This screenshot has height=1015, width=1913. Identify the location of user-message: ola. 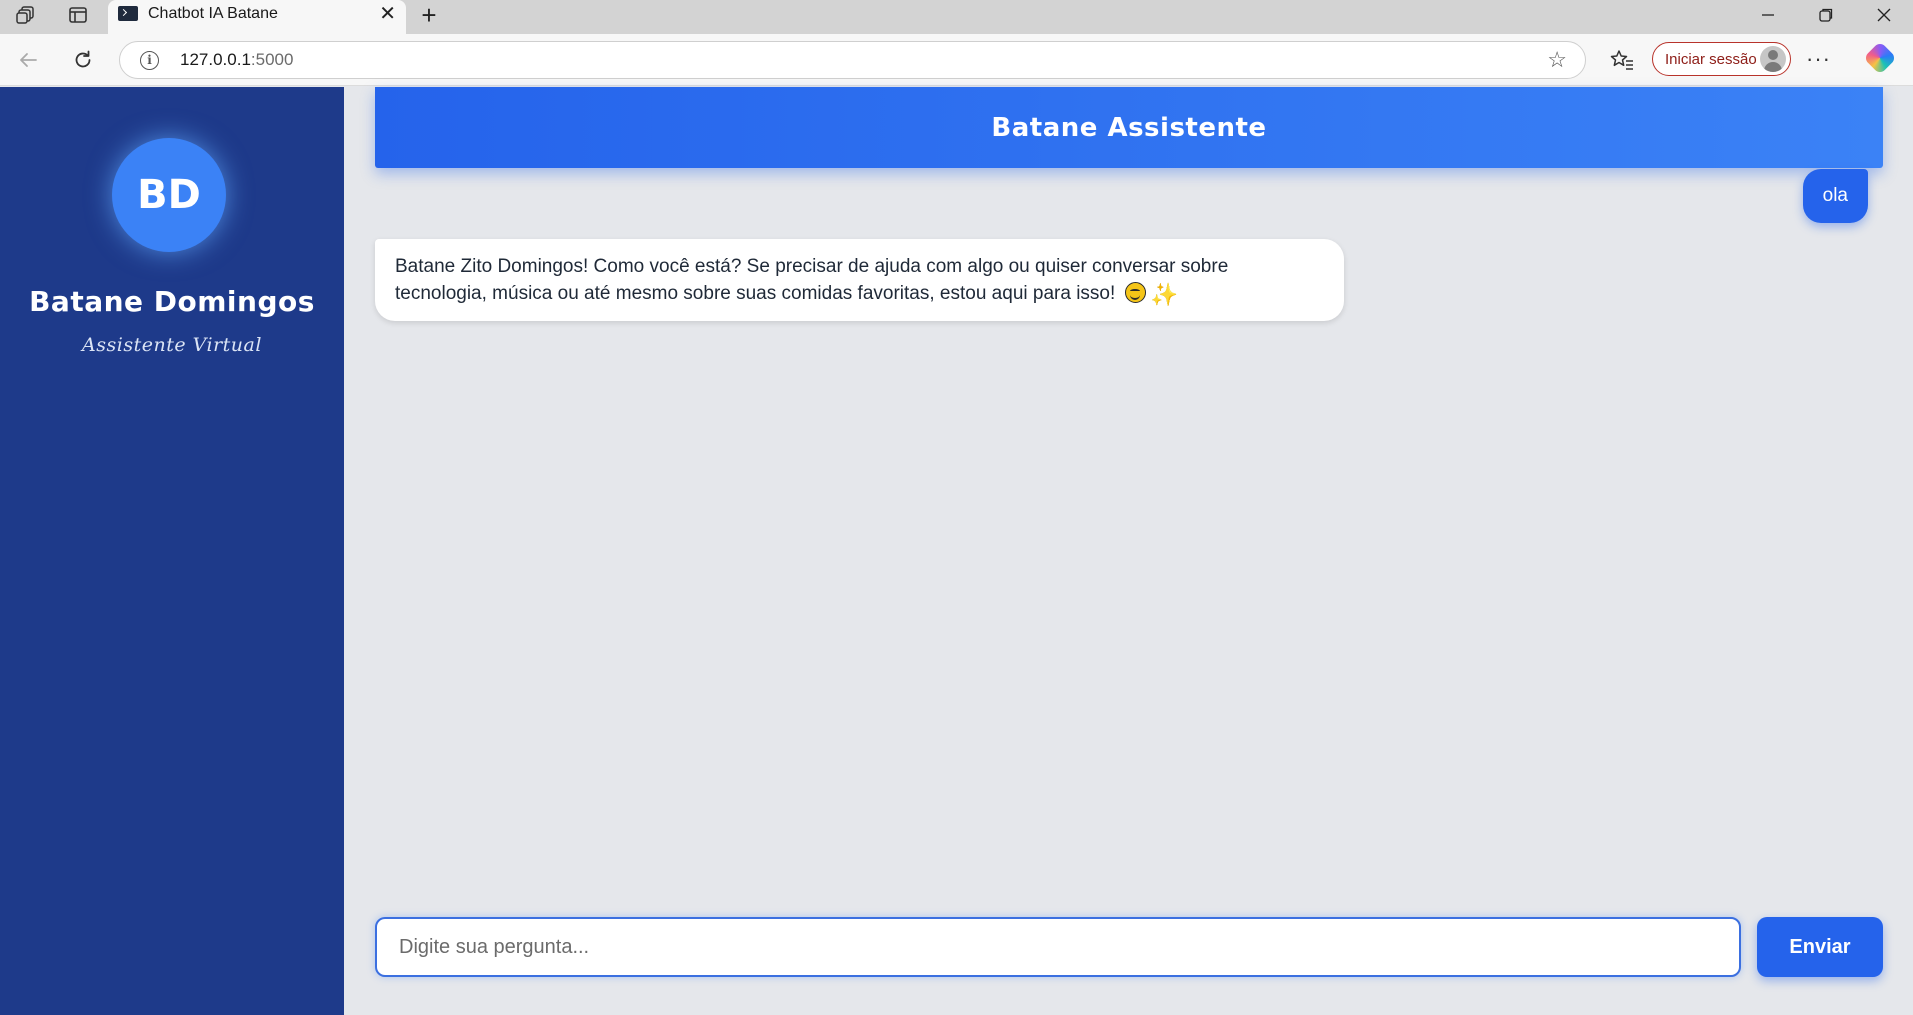
(1835, 196).